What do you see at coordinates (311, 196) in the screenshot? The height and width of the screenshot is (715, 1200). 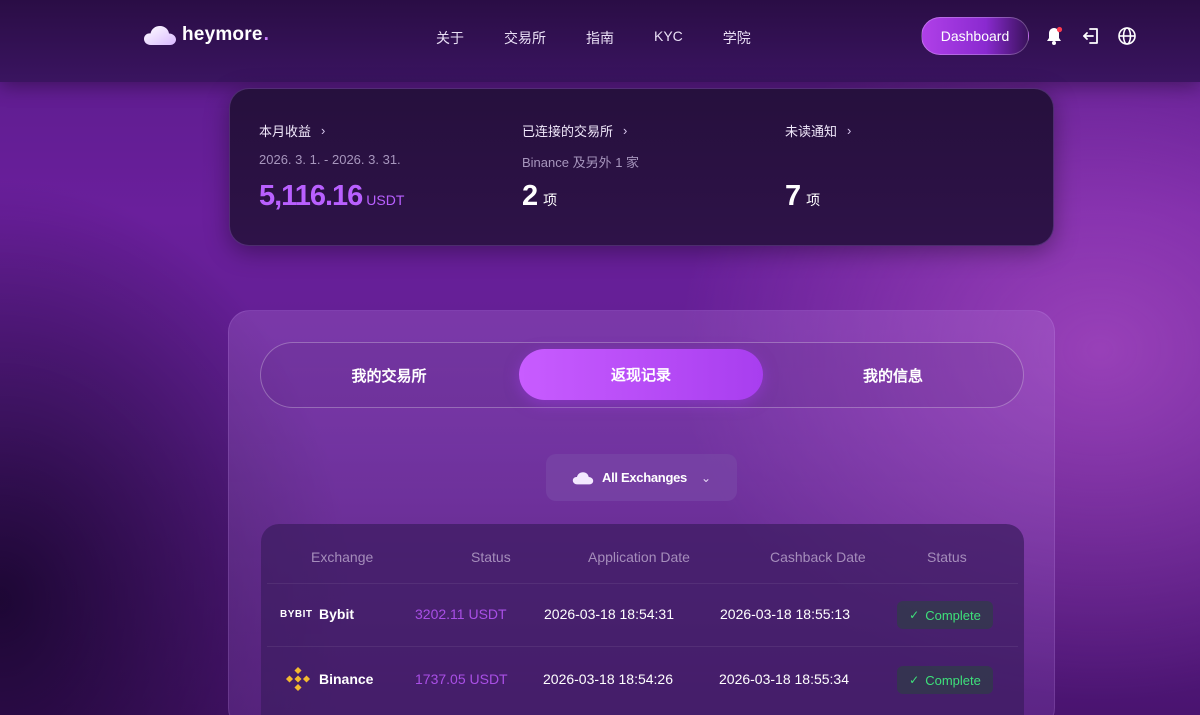 I see `earnings-value: 5,116.16` at bounding box center [311, 196].